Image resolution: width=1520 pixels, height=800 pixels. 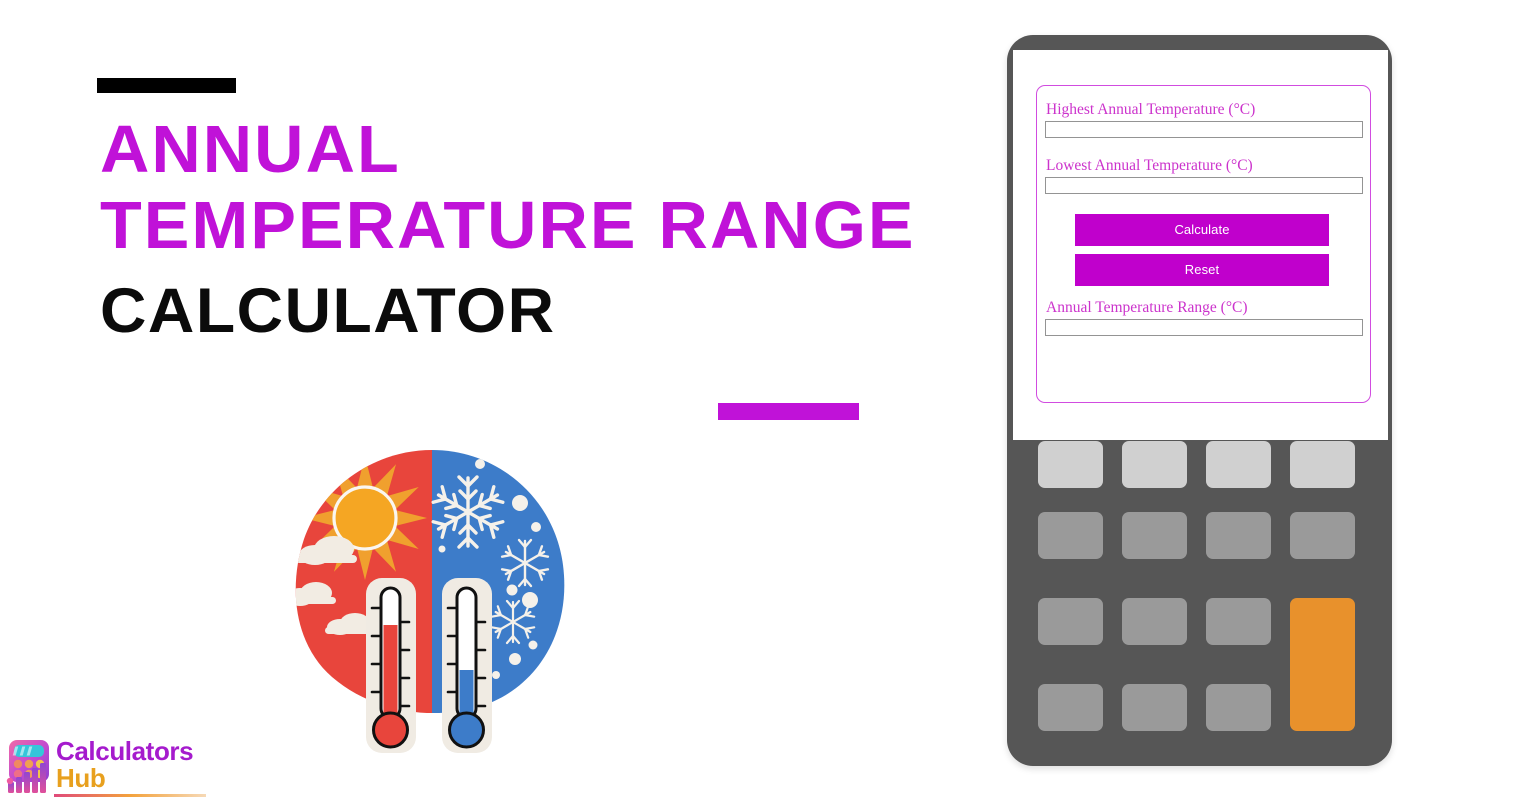 What do you see at coordinates (1322, 535) in the screenshot?
I see `keypad-key-r2c4` at bounding box center [1322, 535].